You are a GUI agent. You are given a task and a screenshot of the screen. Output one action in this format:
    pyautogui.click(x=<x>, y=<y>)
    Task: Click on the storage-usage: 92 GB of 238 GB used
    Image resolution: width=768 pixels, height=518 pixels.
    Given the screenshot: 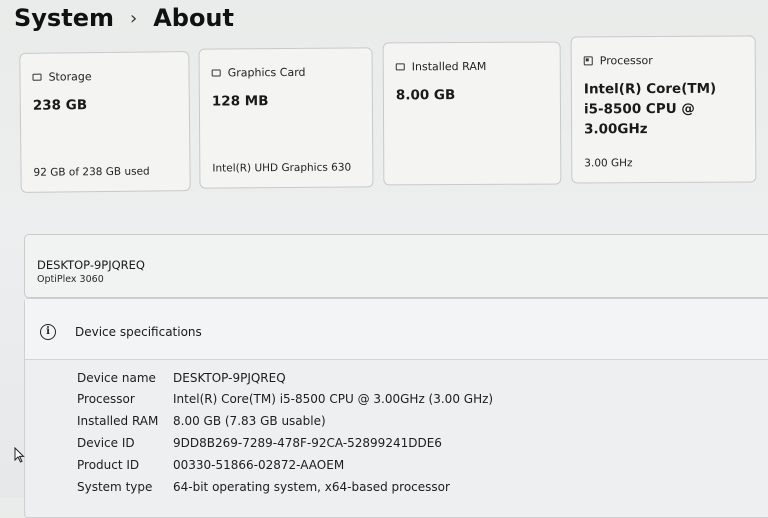 What is the action you would take?
    pyautogui.click(x=91, y=172)
    